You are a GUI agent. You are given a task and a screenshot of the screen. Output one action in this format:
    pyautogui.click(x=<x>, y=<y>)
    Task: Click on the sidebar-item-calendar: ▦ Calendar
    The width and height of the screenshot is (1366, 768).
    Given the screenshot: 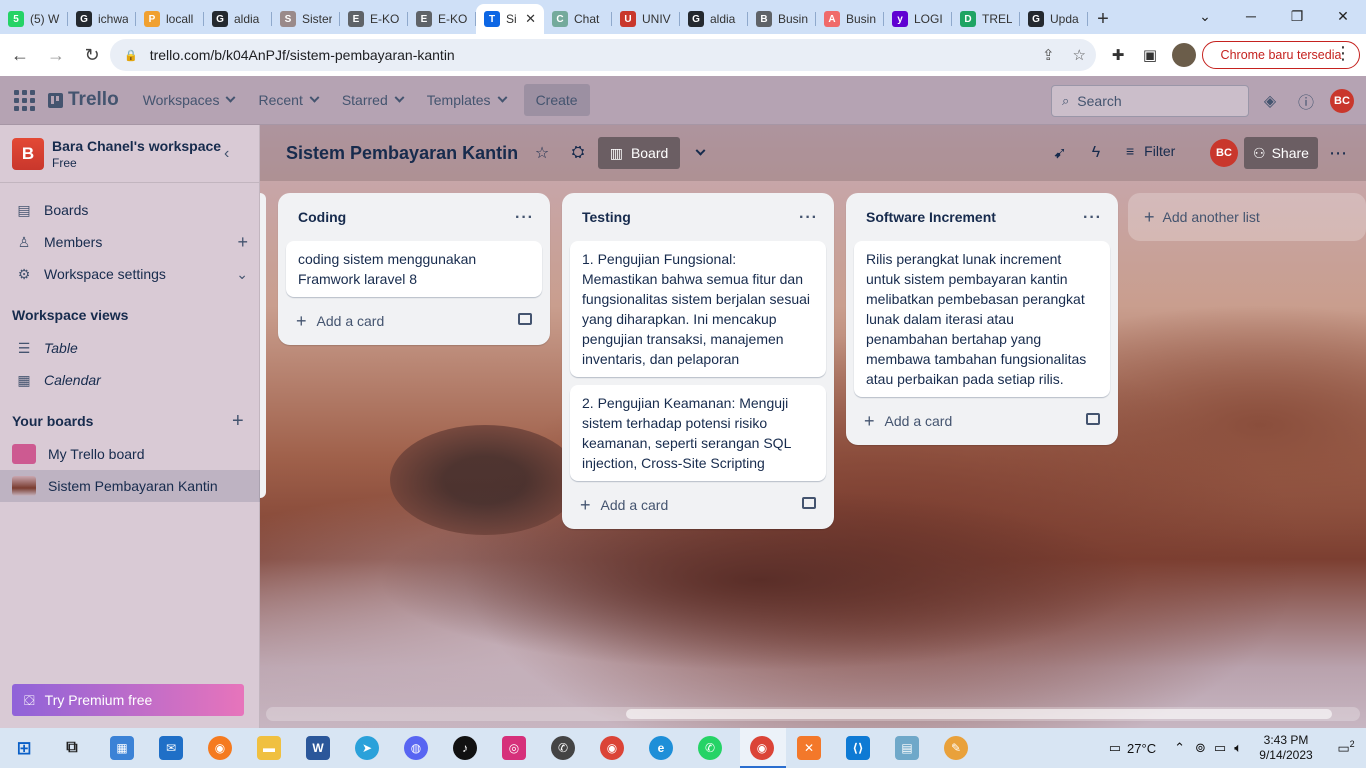 What is the action you would take?
    pyautogui.click(x=130, y=380)
    